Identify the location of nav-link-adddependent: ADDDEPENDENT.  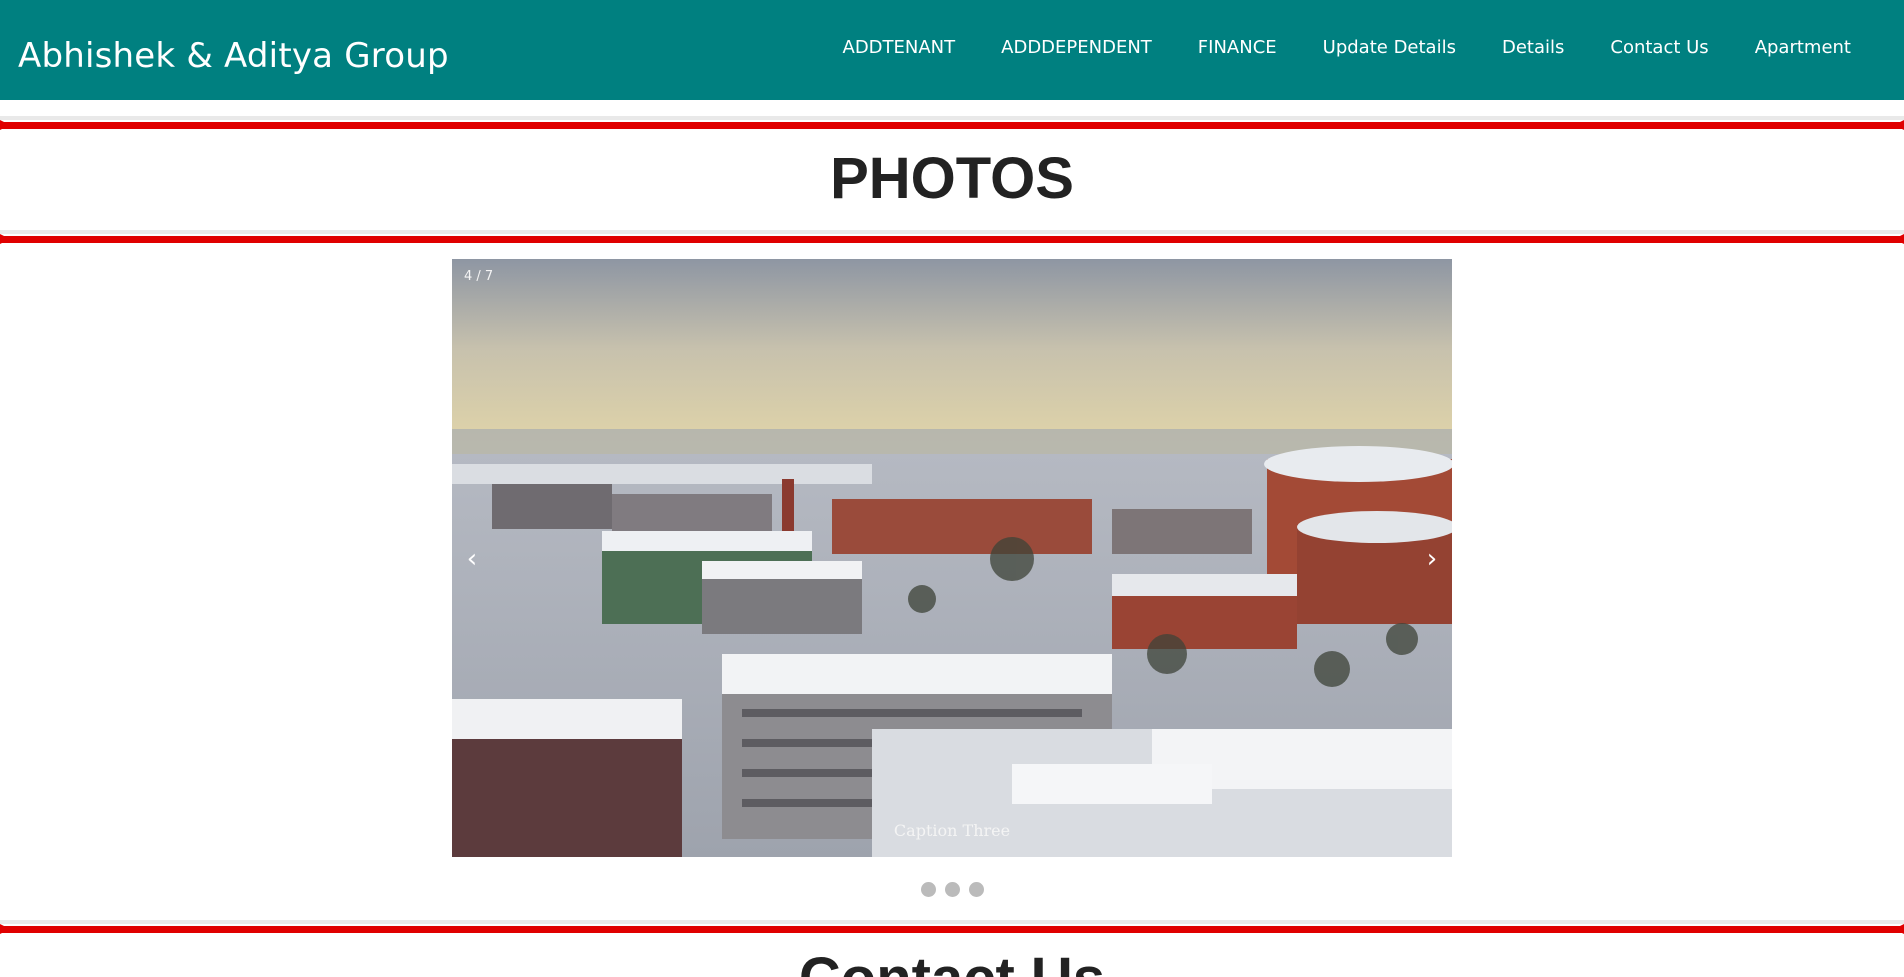
(1076, 48).